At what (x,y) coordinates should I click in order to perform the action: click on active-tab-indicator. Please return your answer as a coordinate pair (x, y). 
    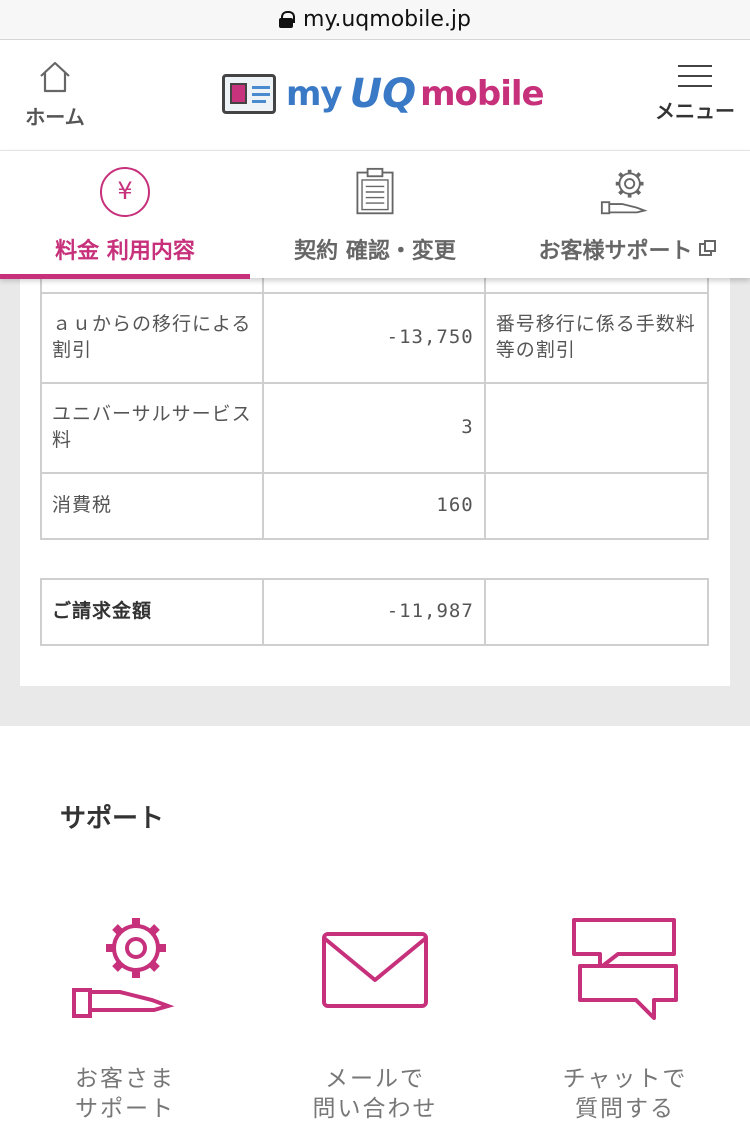
    Looking at the image, I should click on (125, 276).